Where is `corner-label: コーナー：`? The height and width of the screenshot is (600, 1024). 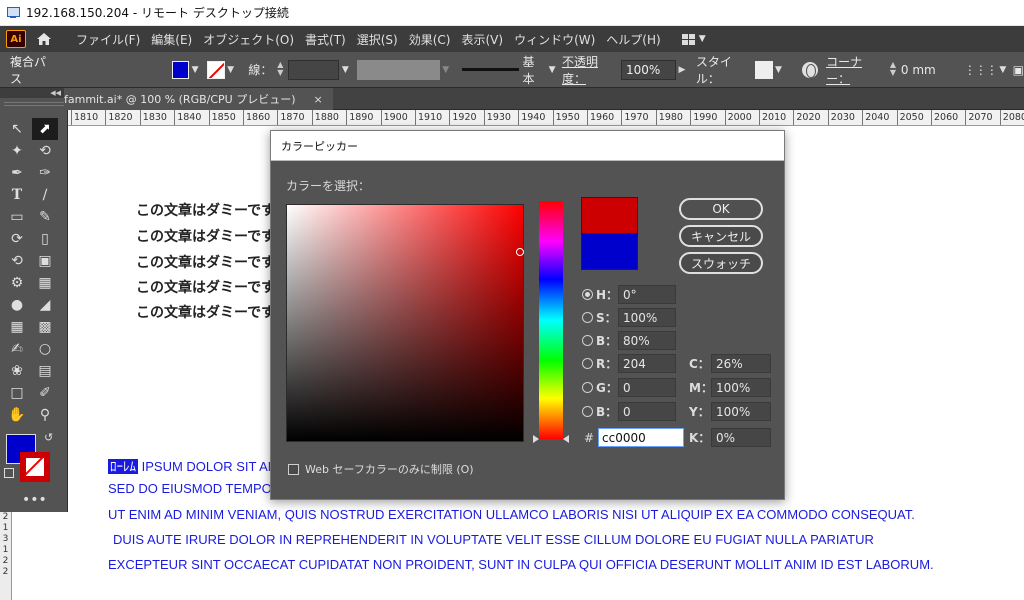 corner-label: コーナー： is located at coordinates (855, 70).